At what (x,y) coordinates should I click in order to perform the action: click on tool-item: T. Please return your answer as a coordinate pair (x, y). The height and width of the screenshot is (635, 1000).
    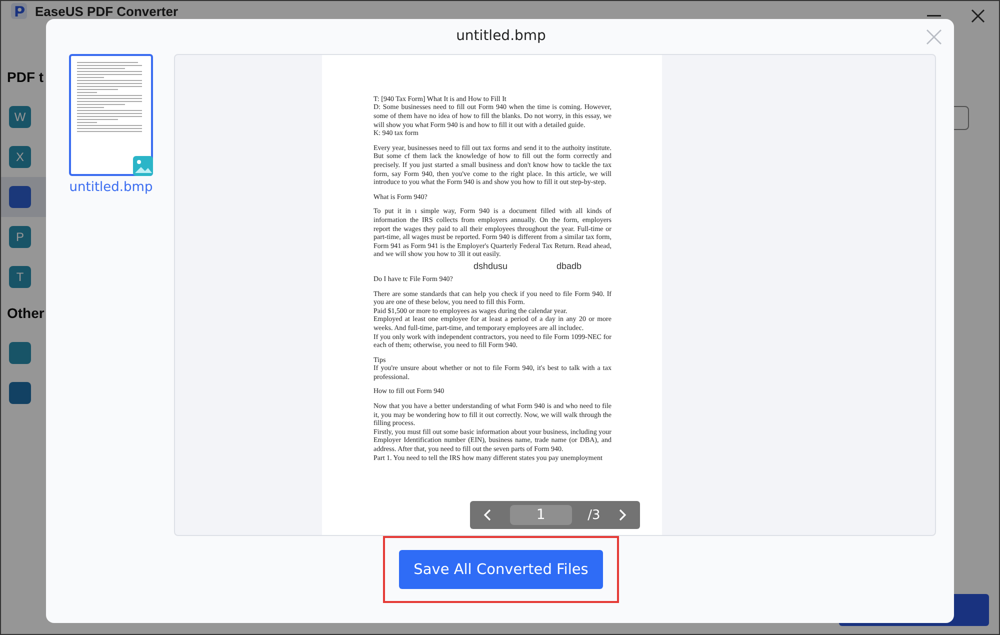
    Looking at the image, I should click on (101, 277).